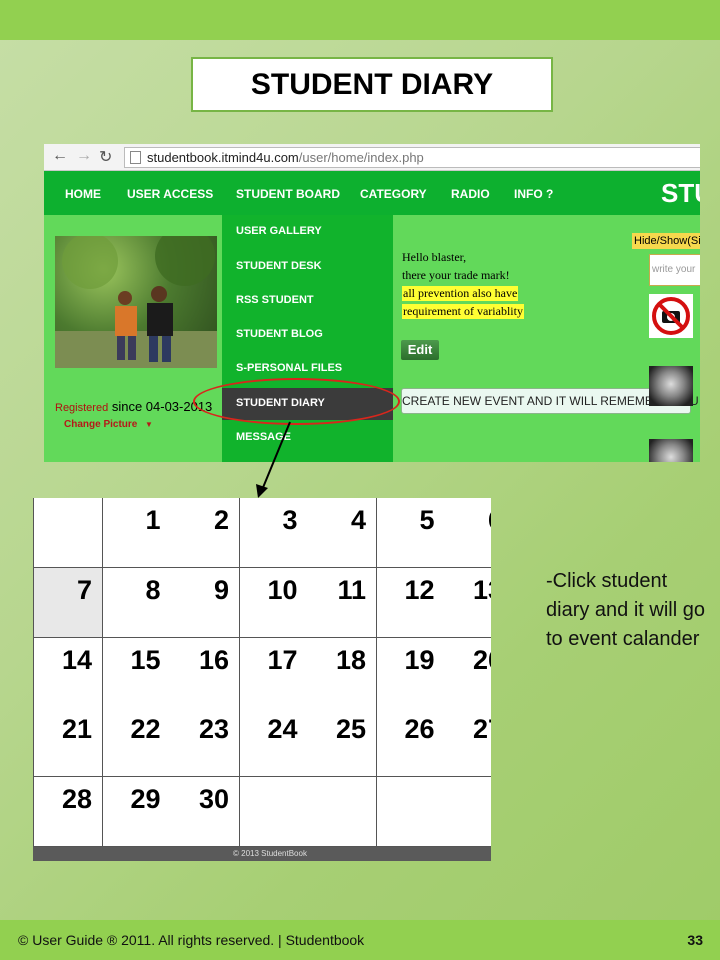 Image resolution: width=720 pixels, height=960 pixels. What do you see at coordinates (83, 194) in the screenshot?
I see `nav-home: HOME` at bounding box center [83, 194].